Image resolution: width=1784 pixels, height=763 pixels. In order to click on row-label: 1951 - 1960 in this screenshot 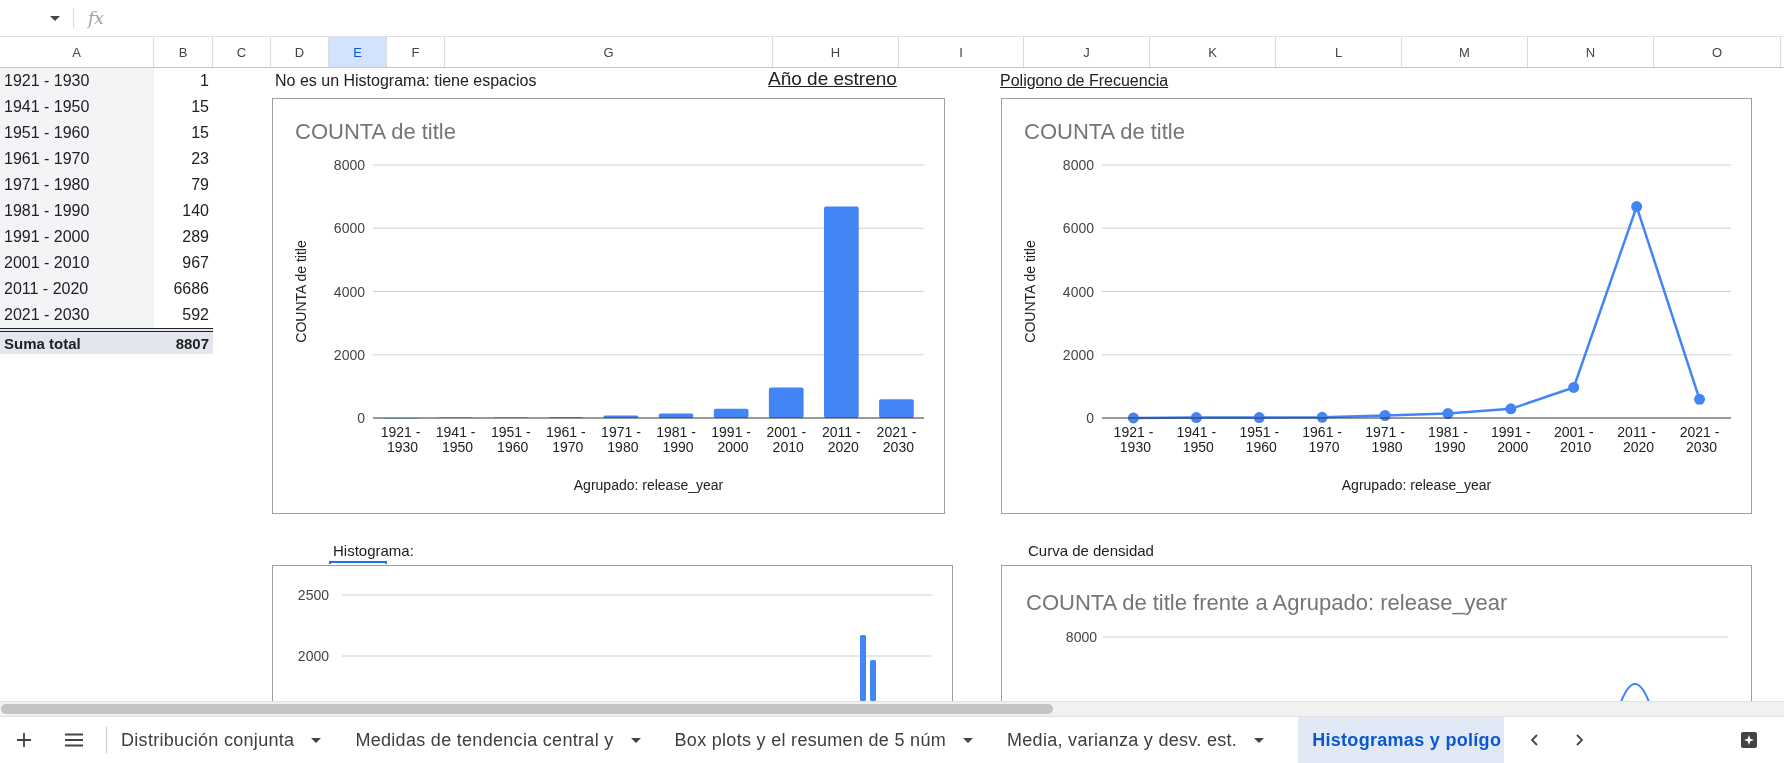, I will do `click(77, 133)`.